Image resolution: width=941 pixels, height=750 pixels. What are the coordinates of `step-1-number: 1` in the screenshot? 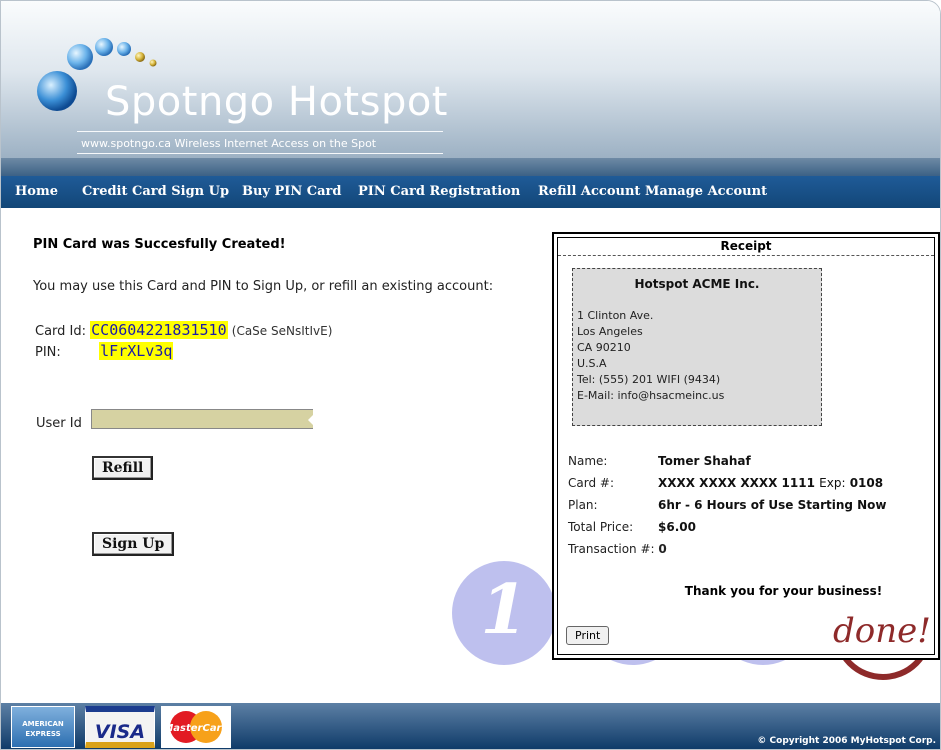 It's located at (504, 610).